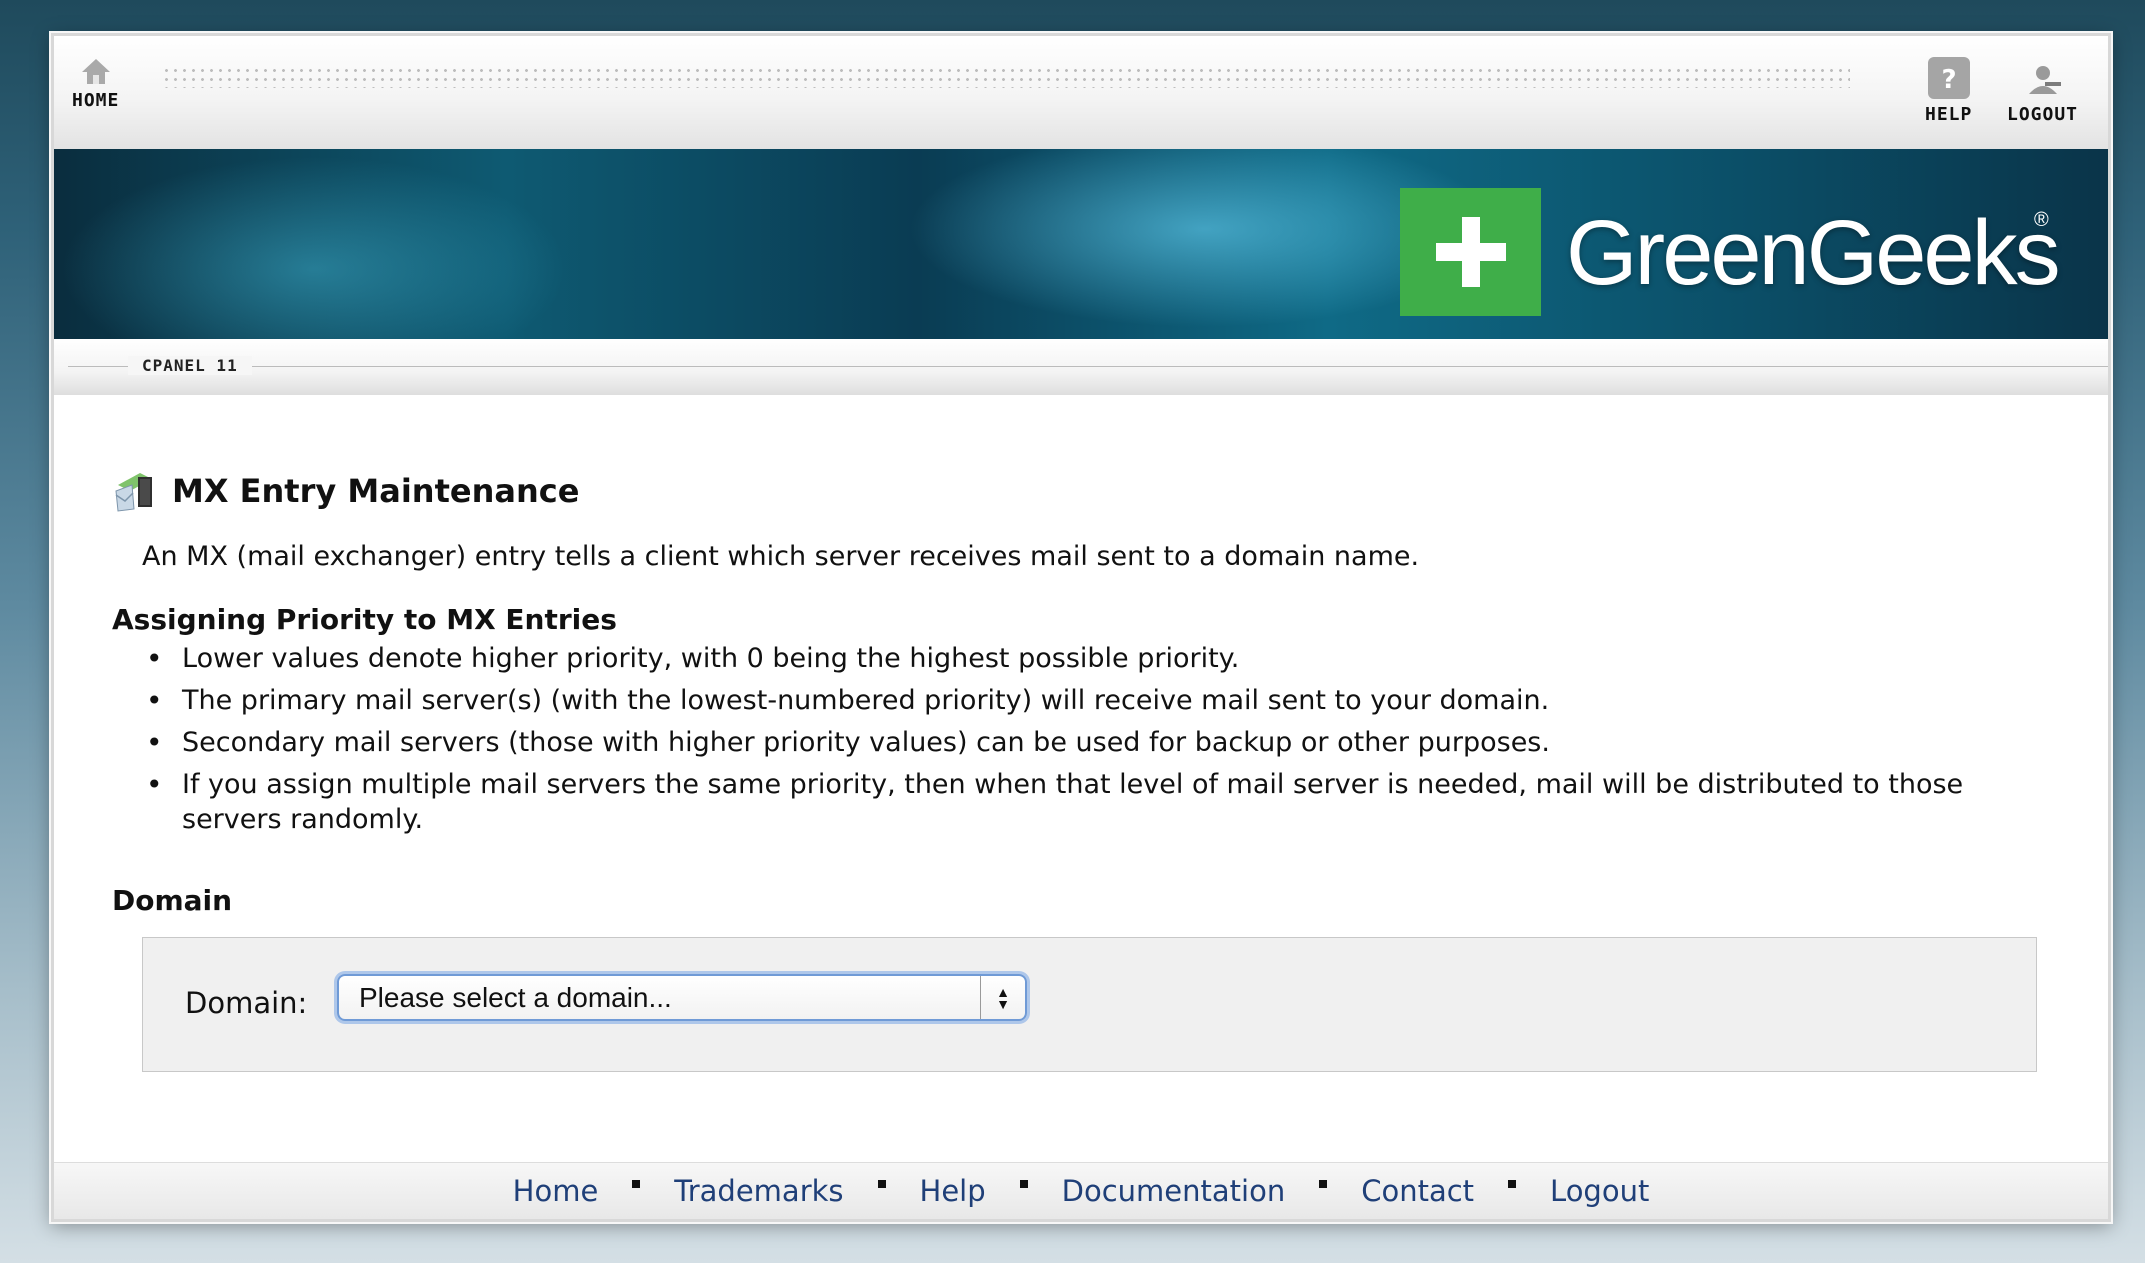 Image resolution: width=2145 pixels, height=1263 pixels. I want to click on footer-link-help: Help, so click(953, 1191).